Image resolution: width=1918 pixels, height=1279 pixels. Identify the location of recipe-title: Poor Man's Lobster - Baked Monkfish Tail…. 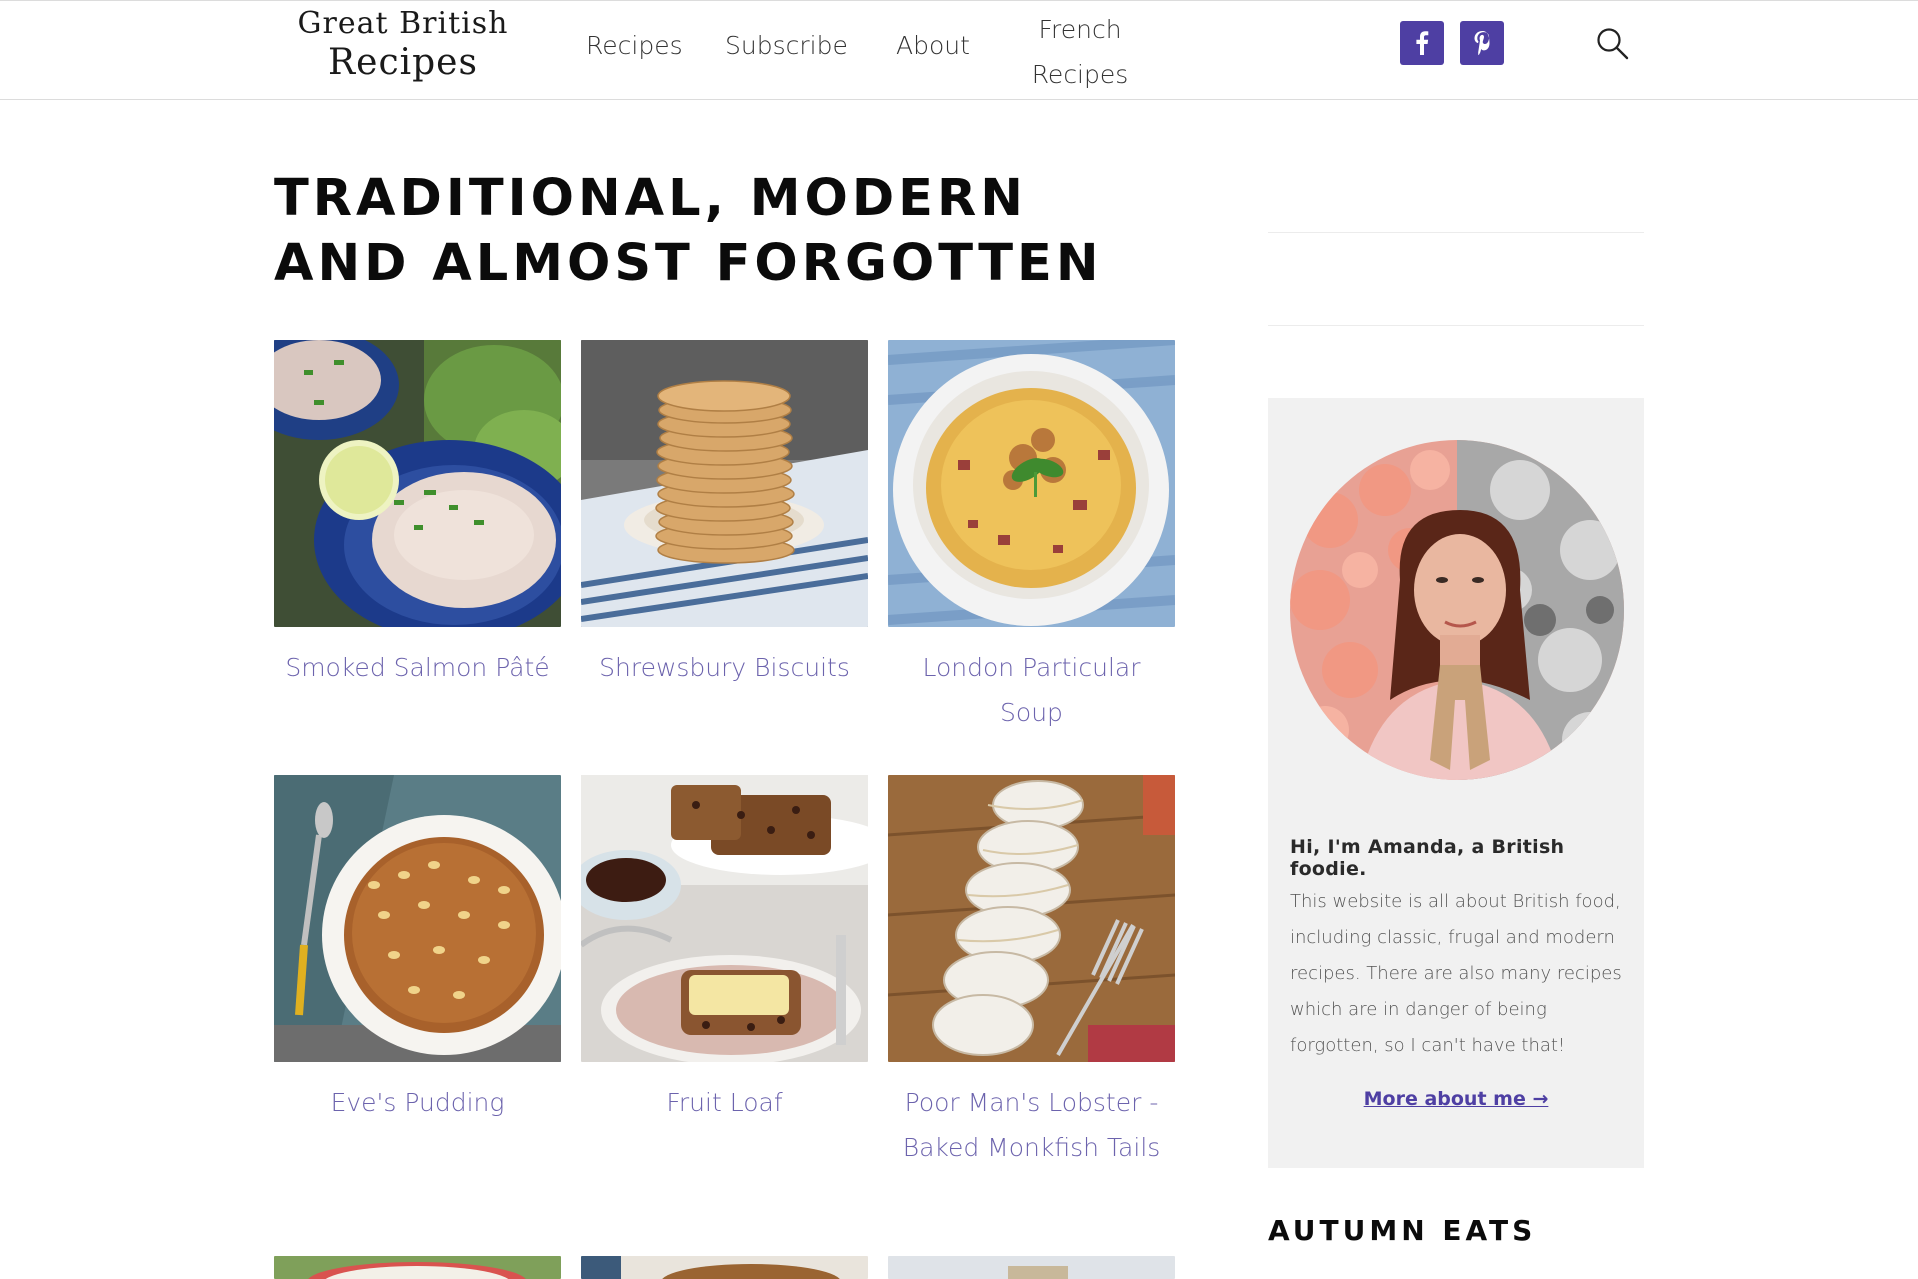
(1031, 1125).